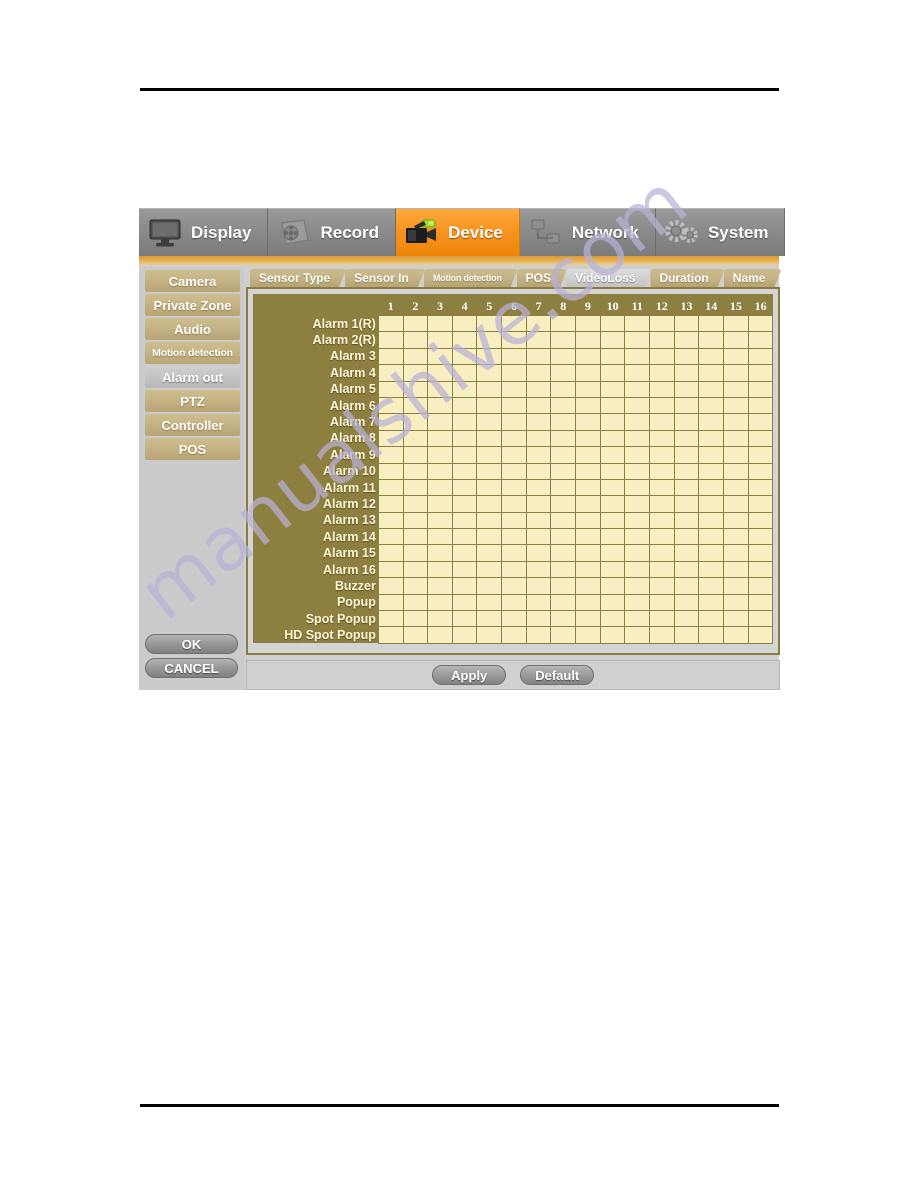 This screenshot has height=1188, width=918. Describe the element at coordinates (332, 232) in the screenshot. I see `menu-item-record: Record` at that location.